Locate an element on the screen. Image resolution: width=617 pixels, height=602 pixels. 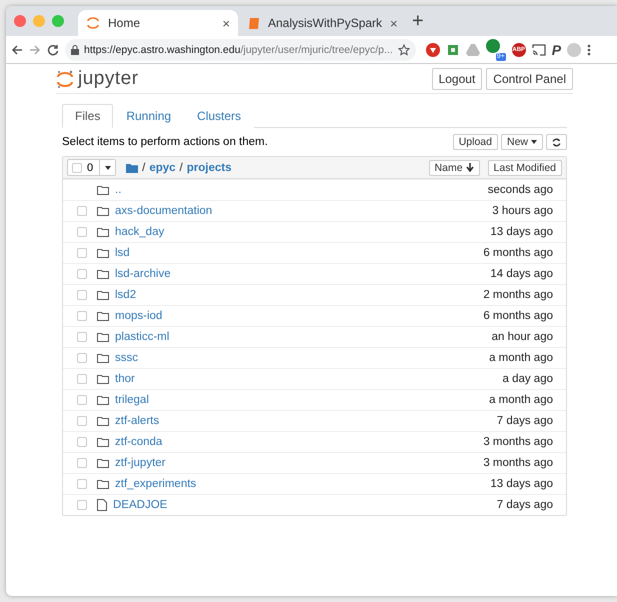
tab-title: AnalysisWithPySpark is located at coordinates (325, 23).